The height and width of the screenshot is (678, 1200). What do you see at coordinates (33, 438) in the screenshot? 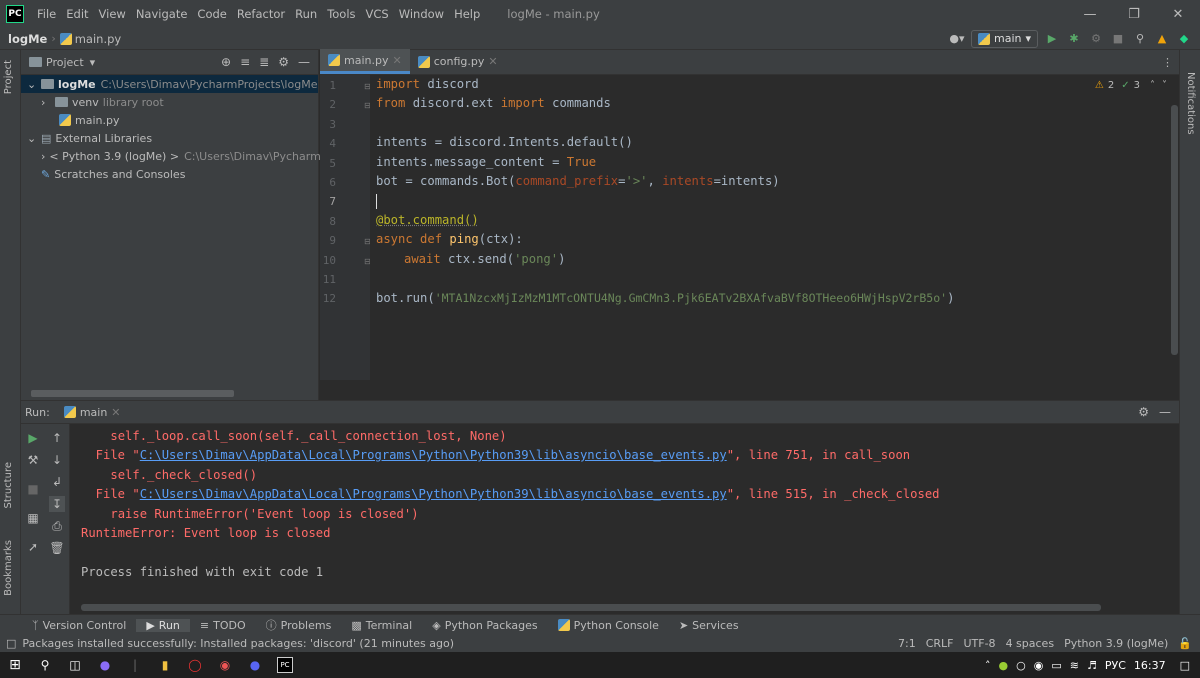
I see `rerun-icon: ▶` at bounding box center [33, 438].